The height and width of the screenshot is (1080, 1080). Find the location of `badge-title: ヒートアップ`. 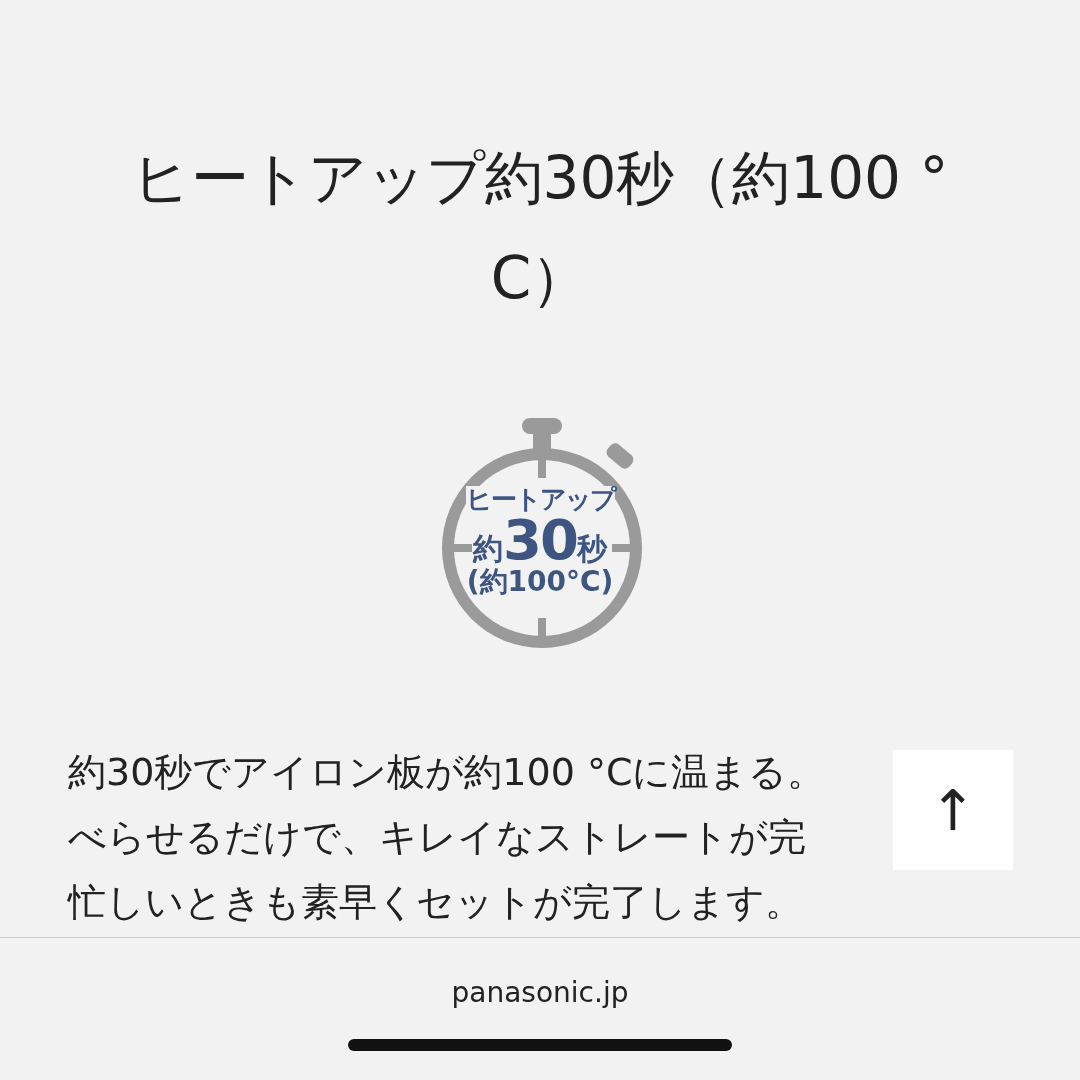

badge-title: ヒートアップ is located at coordinates (540, 499).